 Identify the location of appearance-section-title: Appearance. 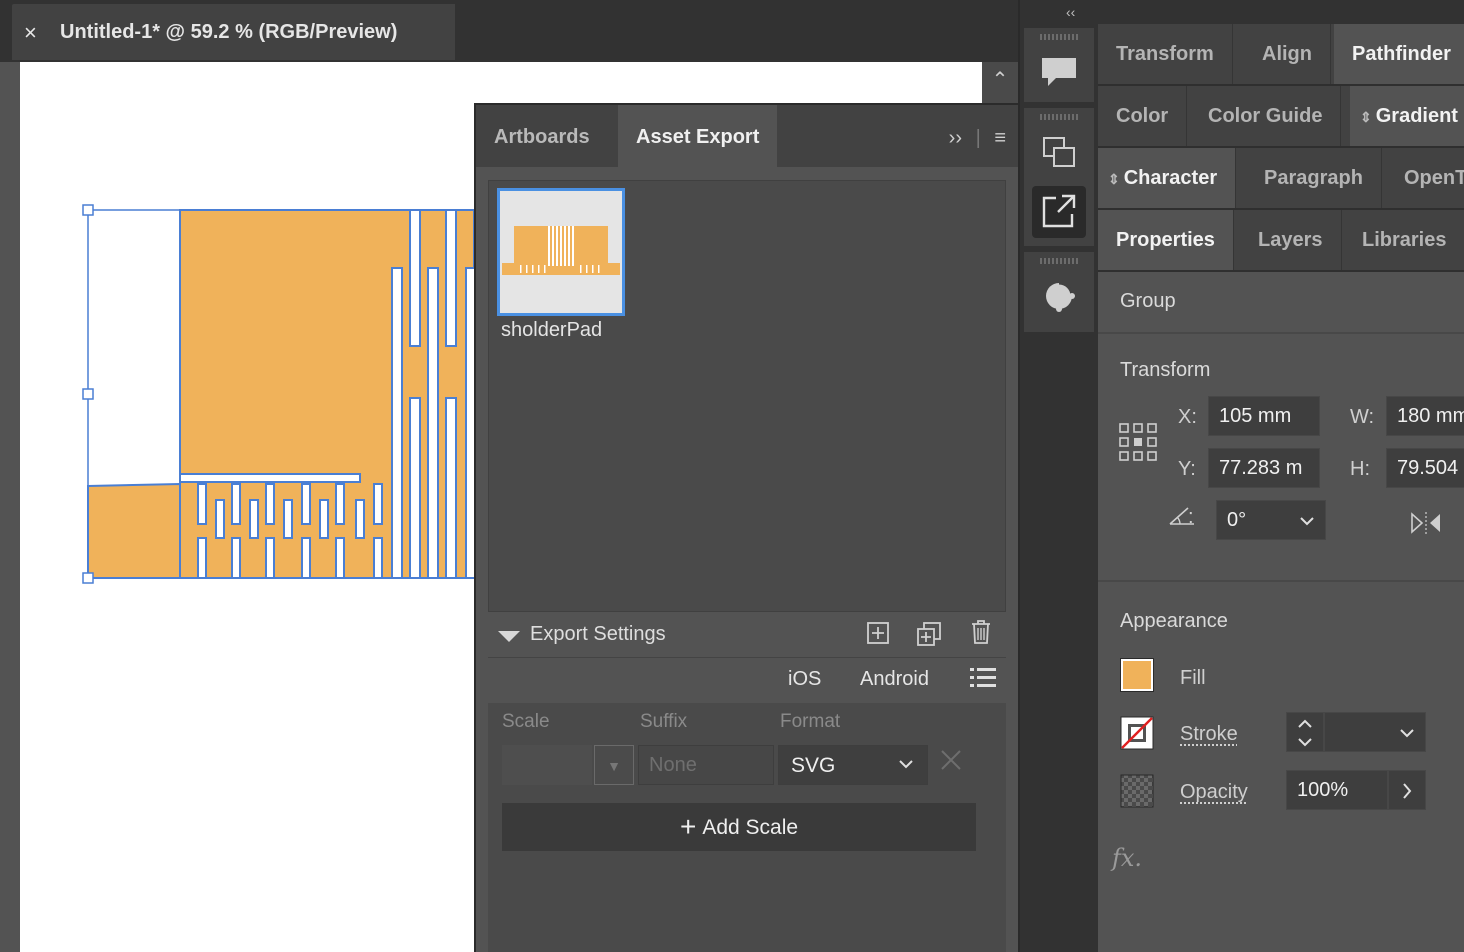
(1174, 621).